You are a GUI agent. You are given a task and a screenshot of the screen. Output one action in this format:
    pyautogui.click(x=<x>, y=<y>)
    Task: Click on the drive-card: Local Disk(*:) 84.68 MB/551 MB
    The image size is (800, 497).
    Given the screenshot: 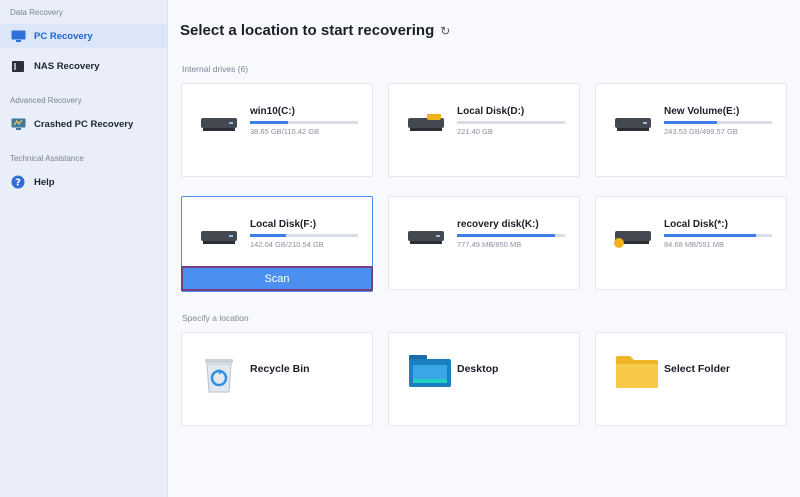 What is the action you would take?
    pyautogui.click(x=691, y=243)
    